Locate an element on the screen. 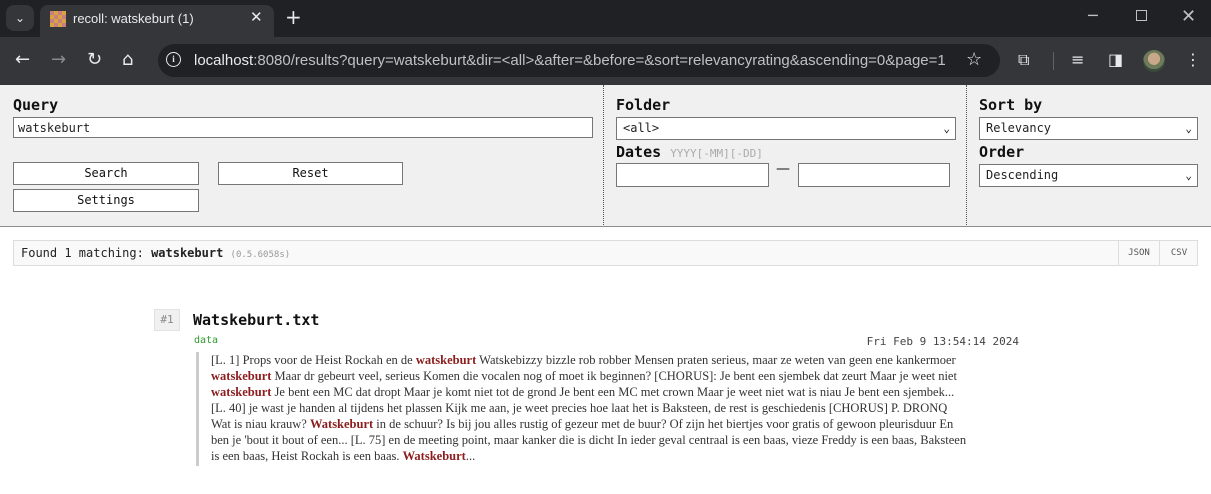 This screenshot has width=1211, height=494. snippet-text: Wat is niau krauw? is located at coordinates (260, 424).